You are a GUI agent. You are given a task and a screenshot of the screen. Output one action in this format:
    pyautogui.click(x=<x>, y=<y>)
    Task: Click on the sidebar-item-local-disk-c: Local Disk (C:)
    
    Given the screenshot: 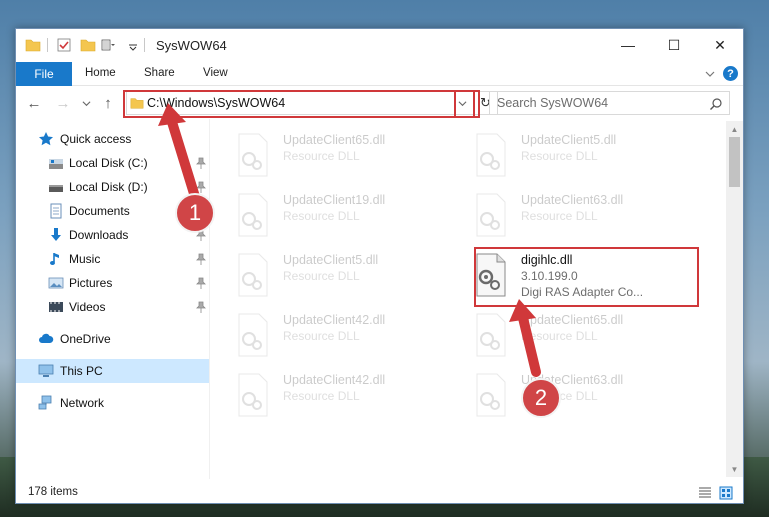 What is the action you would take?
    pyautogui.click(x=112, y=163)
    